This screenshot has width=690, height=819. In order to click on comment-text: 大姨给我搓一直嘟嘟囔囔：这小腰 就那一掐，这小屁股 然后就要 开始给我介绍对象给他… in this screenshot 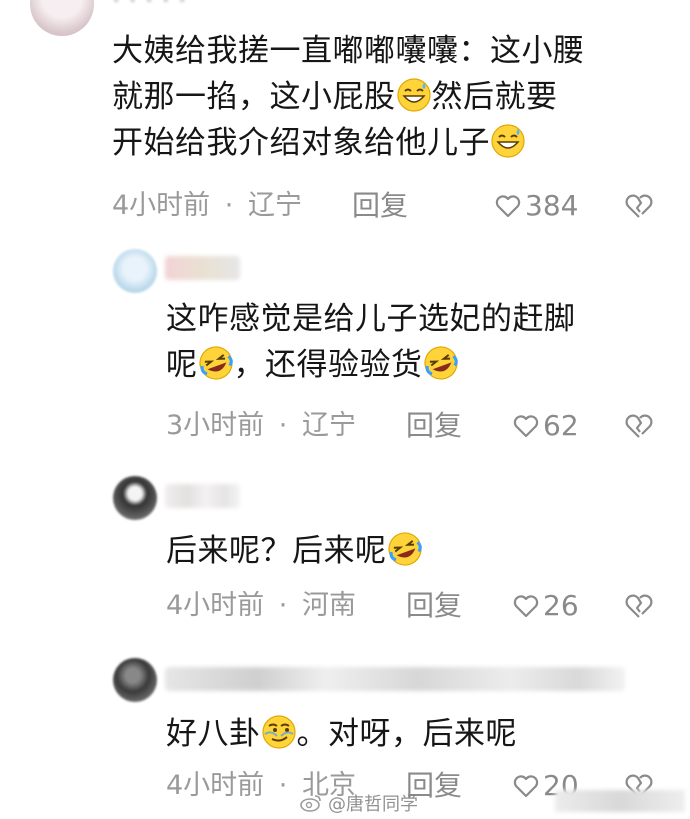, I will do `click(348, 97)`.